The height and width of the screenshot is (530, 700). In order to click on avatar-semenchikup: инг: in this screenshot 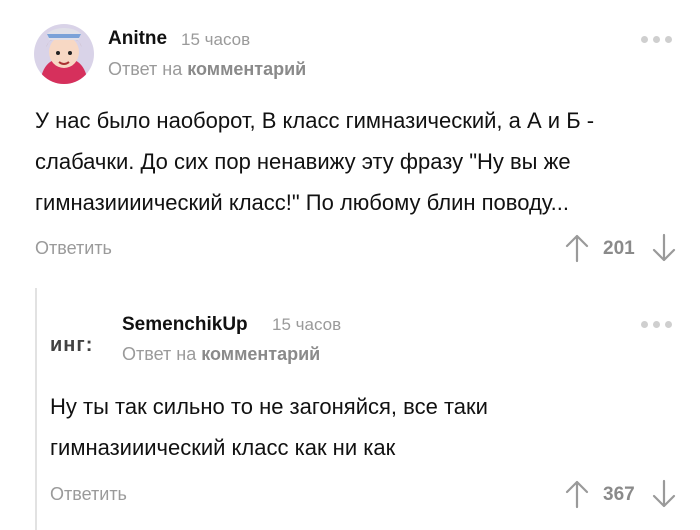, I will do `click(78, 345)`.